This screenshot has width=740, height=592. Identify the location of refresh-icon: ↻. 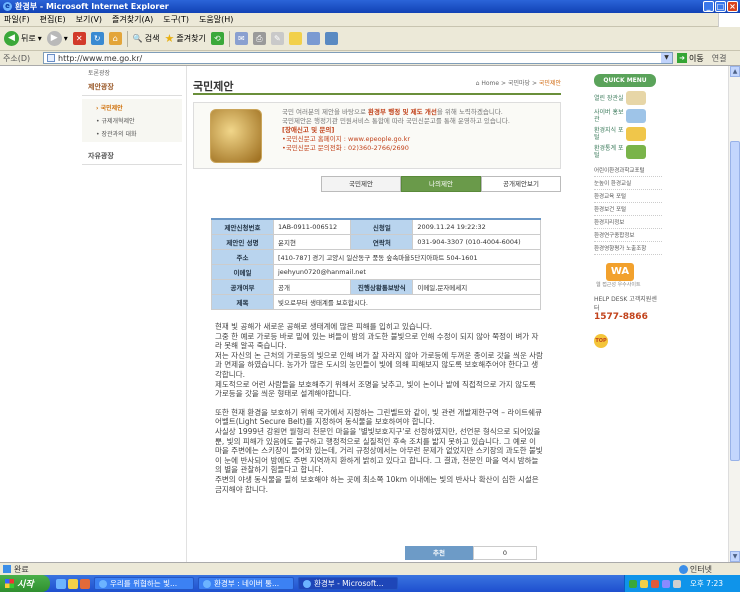
(97, 38).